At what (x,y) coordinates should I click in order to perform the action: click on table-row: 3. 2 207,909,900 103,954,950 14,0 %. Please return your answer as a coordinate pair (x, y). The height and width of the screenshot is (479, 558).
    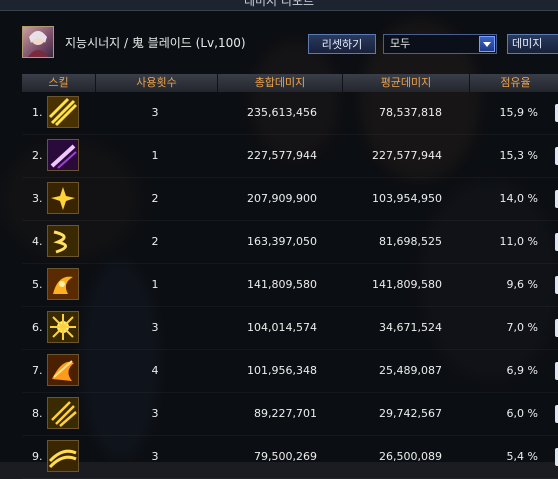
    Looking at the image, I should click on (290, 199).